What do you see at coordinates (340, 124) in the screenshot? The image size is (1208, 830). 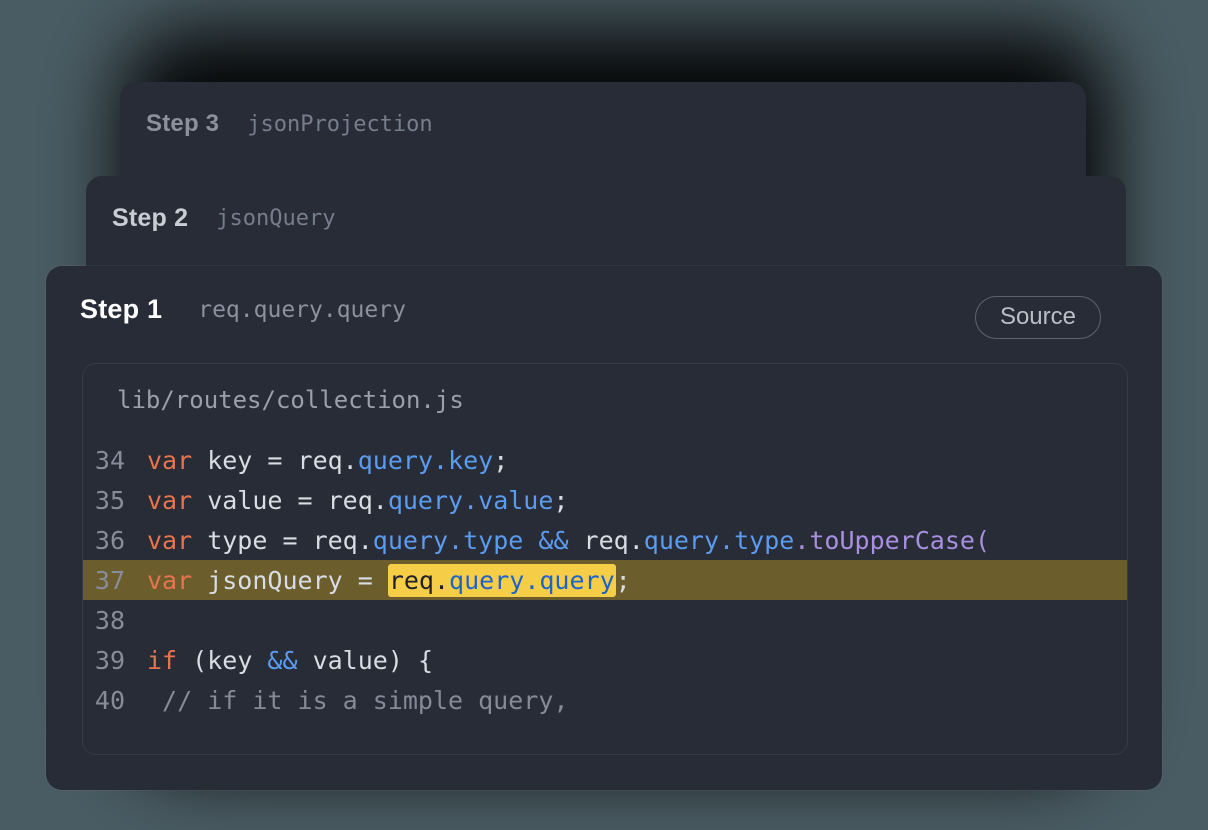 I see `step-3-expression: jsonProjection` at bounding box center [340, 124].